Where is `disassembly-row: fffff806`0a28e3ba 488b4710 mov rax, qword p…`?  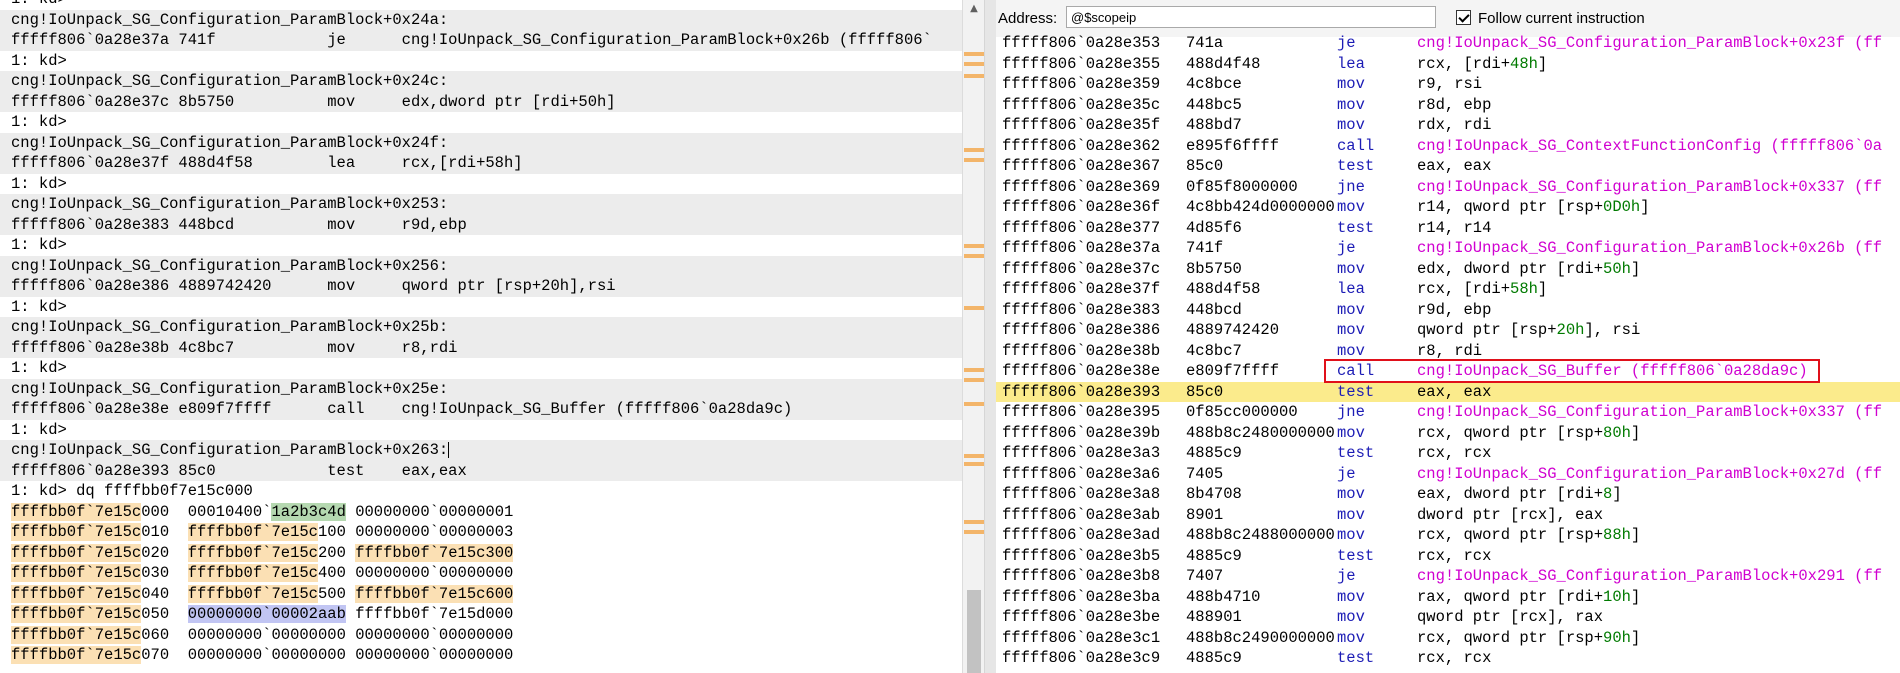 disassembly-row: fffff806`0a28e3ba 488b4710 mov rax, qword p… is located at coordinates (1448, 597).